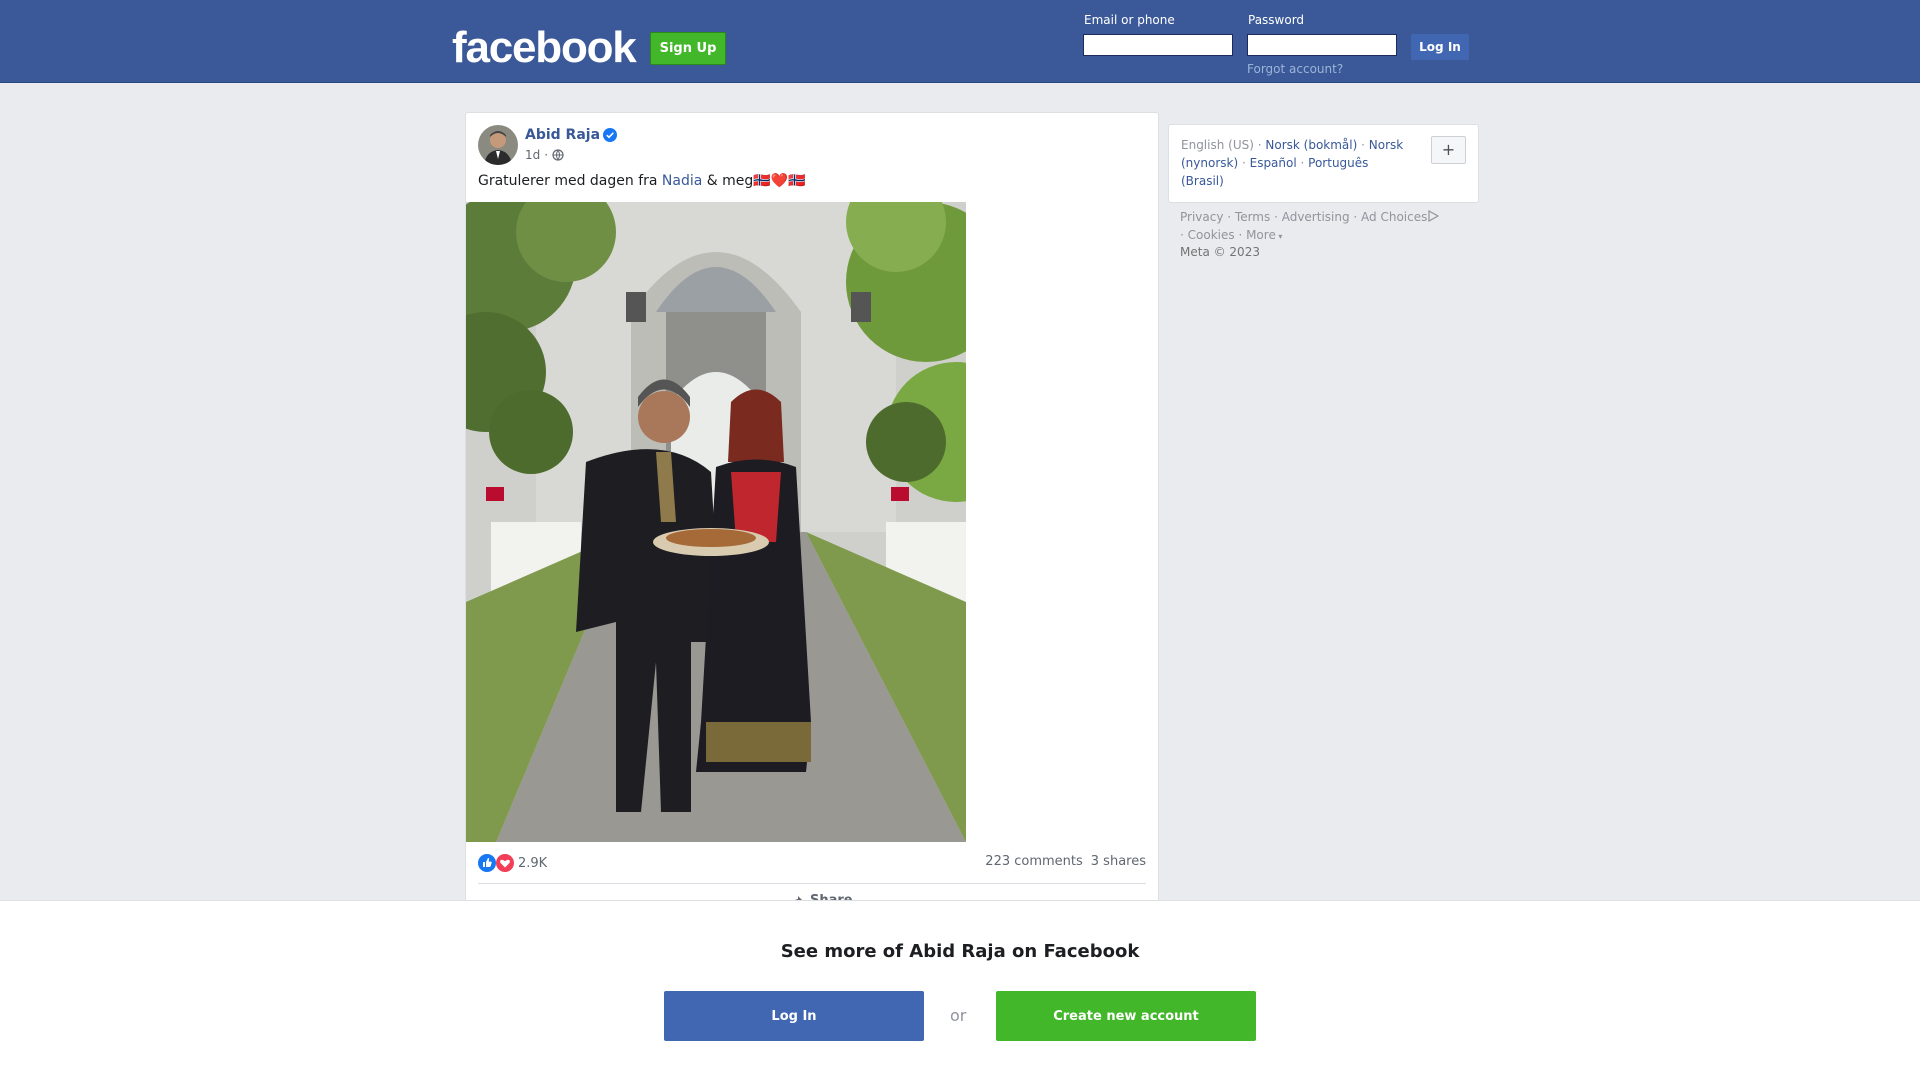 This screenshot has width=1920, height=1081. What do you see at coordinates (1316, 217) in the screenshot?
I see `footer-link-advertising: Advertising` at bounding box center [1316, 217].